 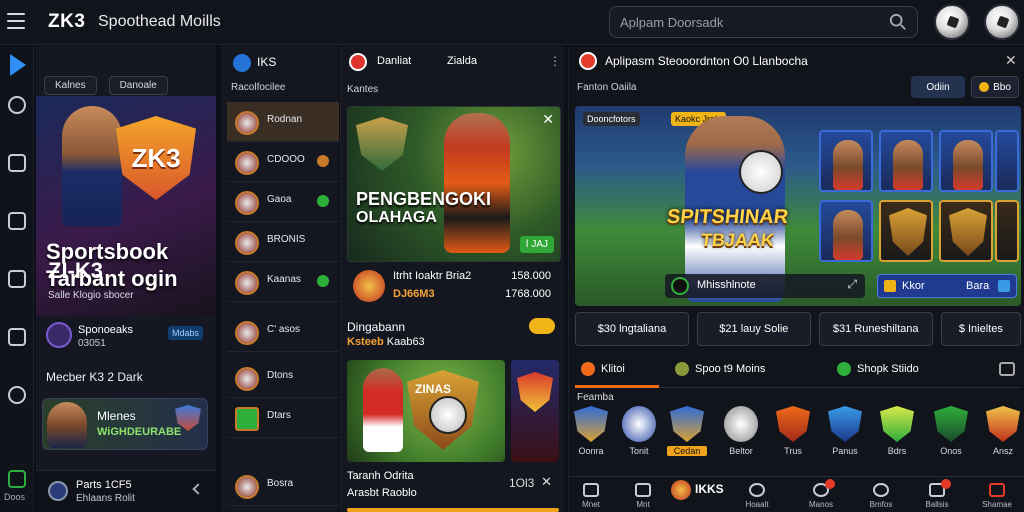 I want to click on stat-button: $21 lauy Solie, so click(x=753, y=329).